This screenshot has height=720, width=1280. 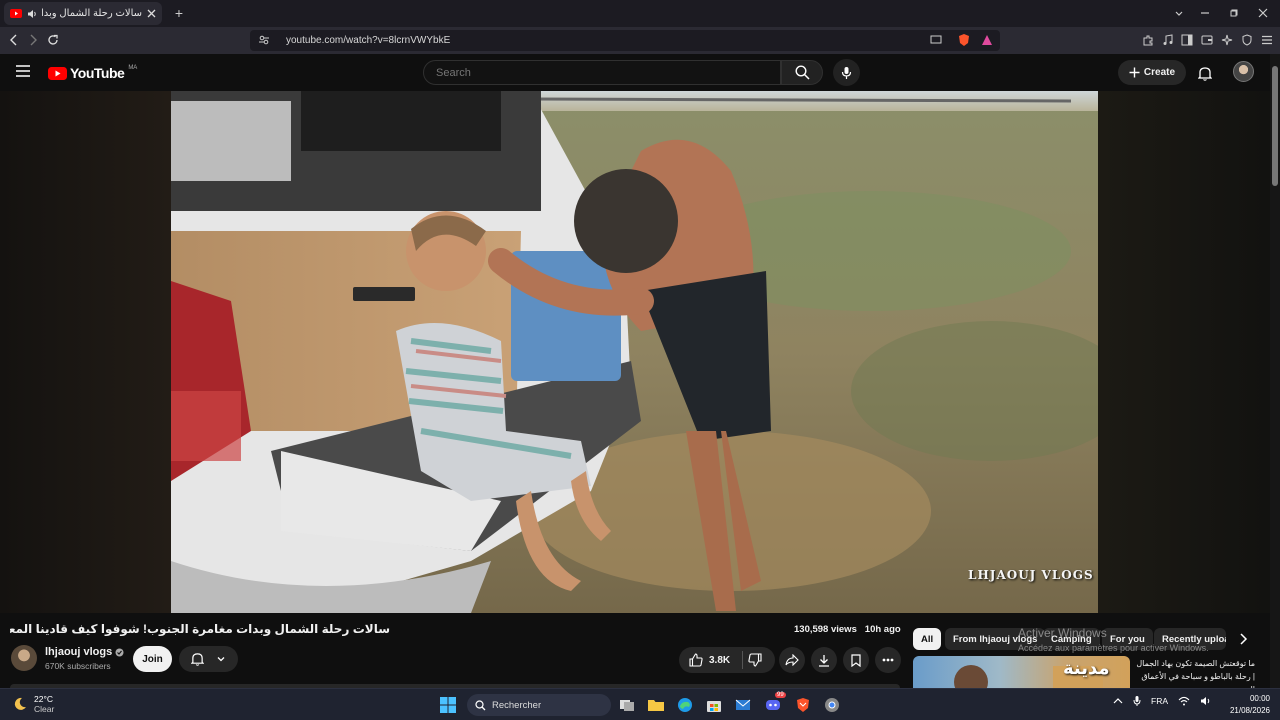 I want to click on more-horizontal-icon, so click(x=888, y=660).